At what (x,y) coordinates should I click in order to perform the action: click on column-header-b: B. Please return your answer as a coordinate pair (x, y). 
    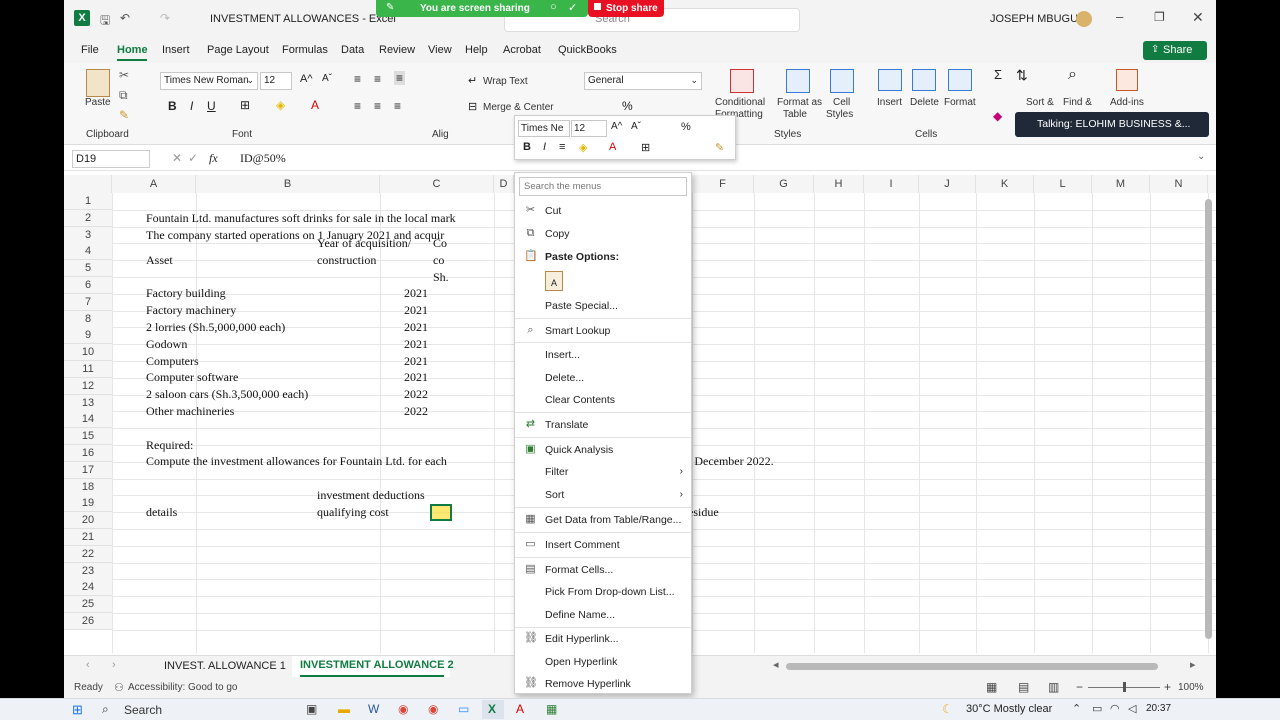
    Looking at the image, I should click on (288, 184).